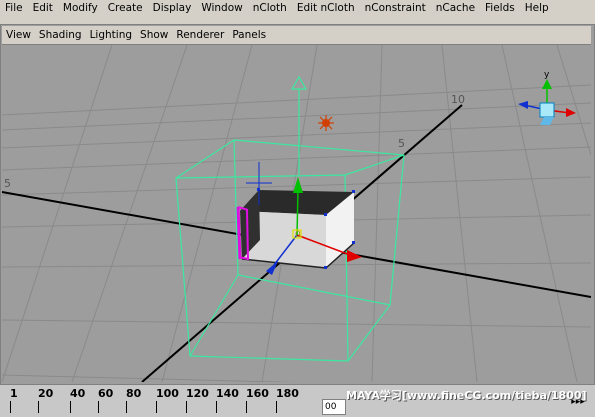 Image resolution: width=595 pixels, height=417 pixels. Describe the element at coordinates (354, 256) in the screenshot. I see `x-axis-handle-icon` at that location.